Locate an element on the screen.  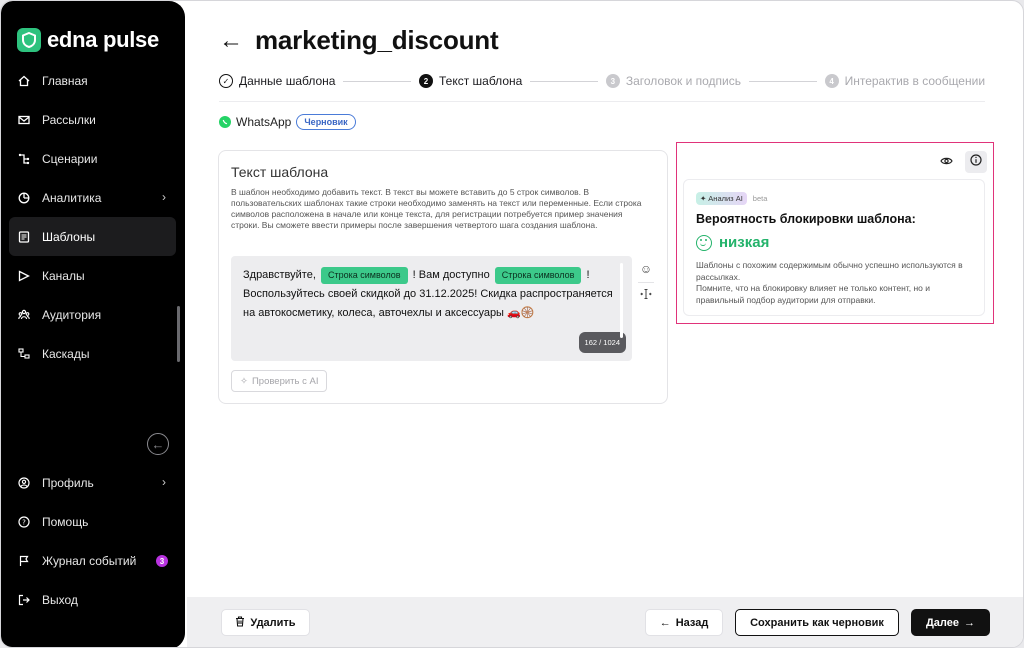
risk-level-text: низкая is located at coordinates (744, 242).